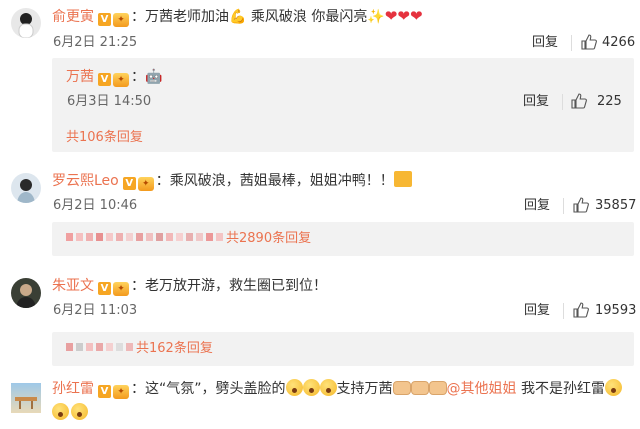 Image resolution: width=640 pixels, height=429 pixels. I want to click on username: 俞更寅, so click(73, 17).